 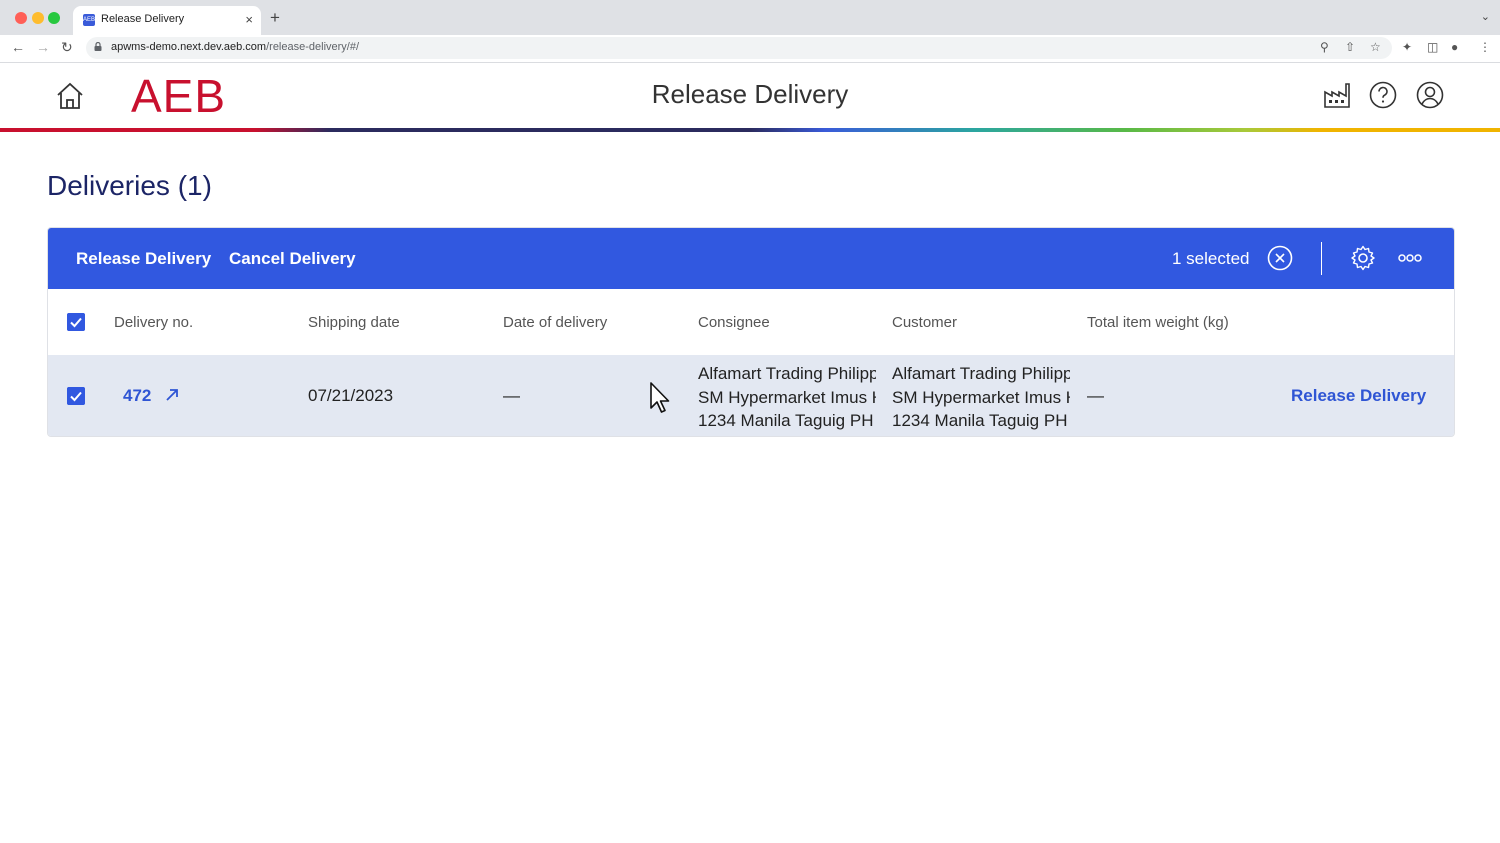 I want to click on date-of-delivery-cell: —, so click(x=511, y=395).